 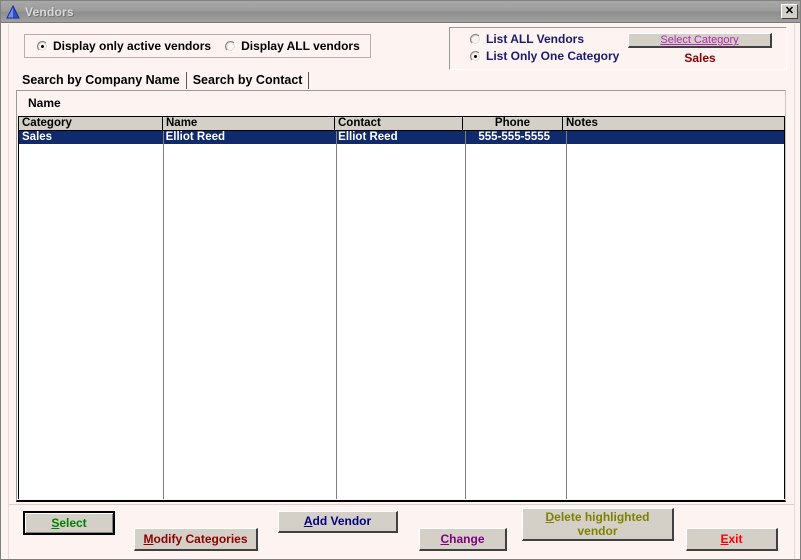 What do you see at coordinates (513, 123) in the screenshot?
I see `column-header-phone: Phone` at bounding box center [513, 123].